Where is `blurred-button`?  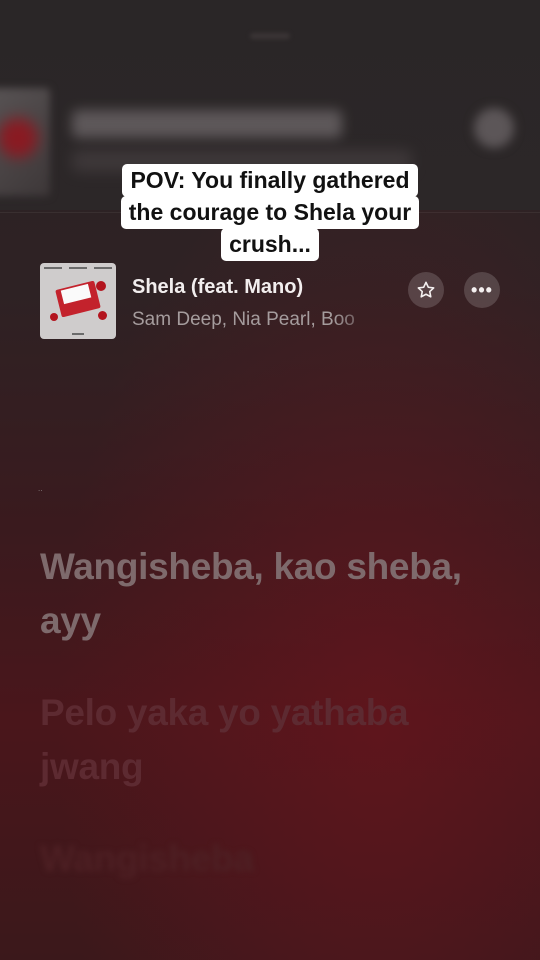
blurred-button is located at coordinates (494, 128).